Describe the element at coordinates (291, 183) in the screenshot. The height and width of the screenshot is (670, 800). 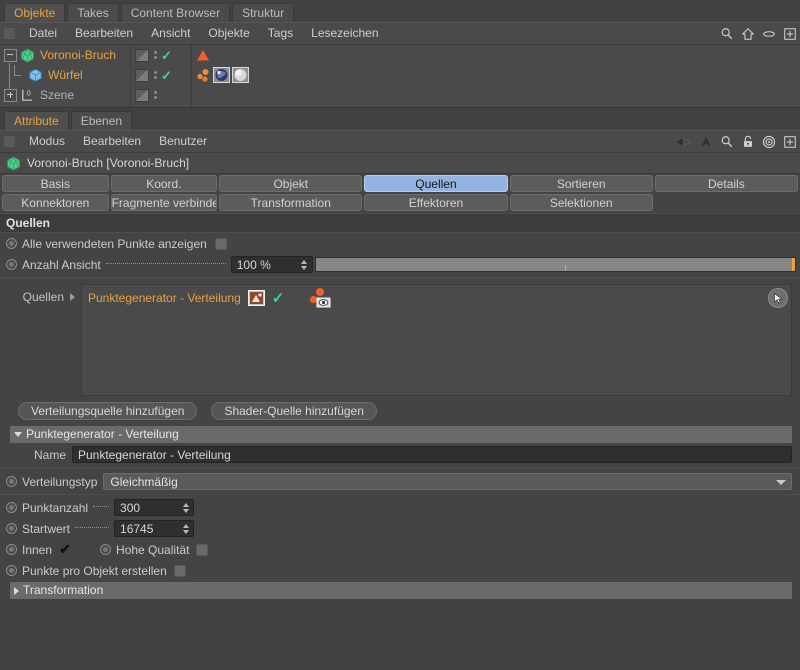
I see `param-tab-objekt: Objekt` at that location.